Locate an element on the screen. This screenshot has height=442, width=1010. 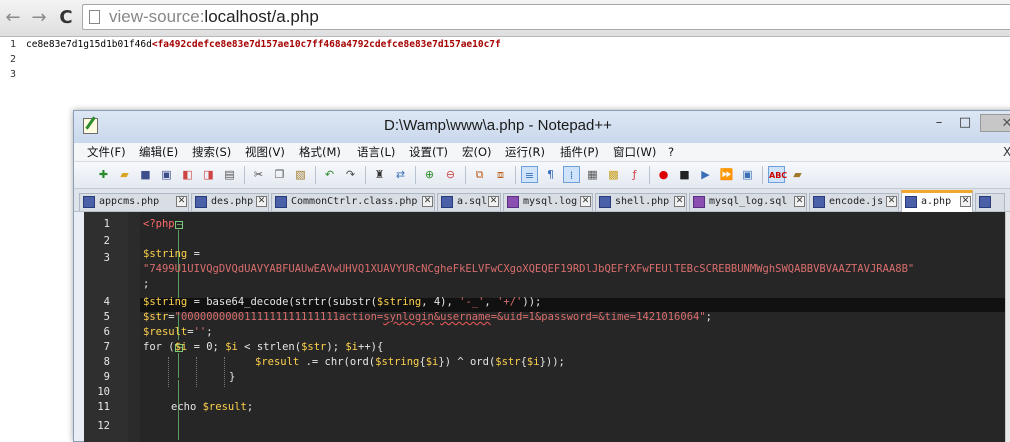
line-number: 3 is located at coordinates (106, 258).